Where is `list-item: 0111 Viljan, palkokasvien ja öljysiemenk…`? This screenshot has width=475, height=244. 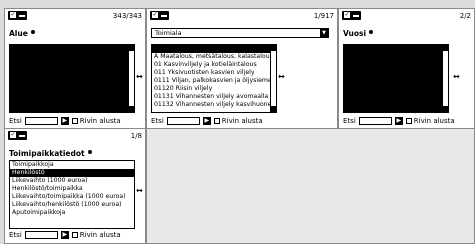
list-item: 0111 Viljan, palkokasvien ja öljysiemenk… is located at coordinates (214, 81).